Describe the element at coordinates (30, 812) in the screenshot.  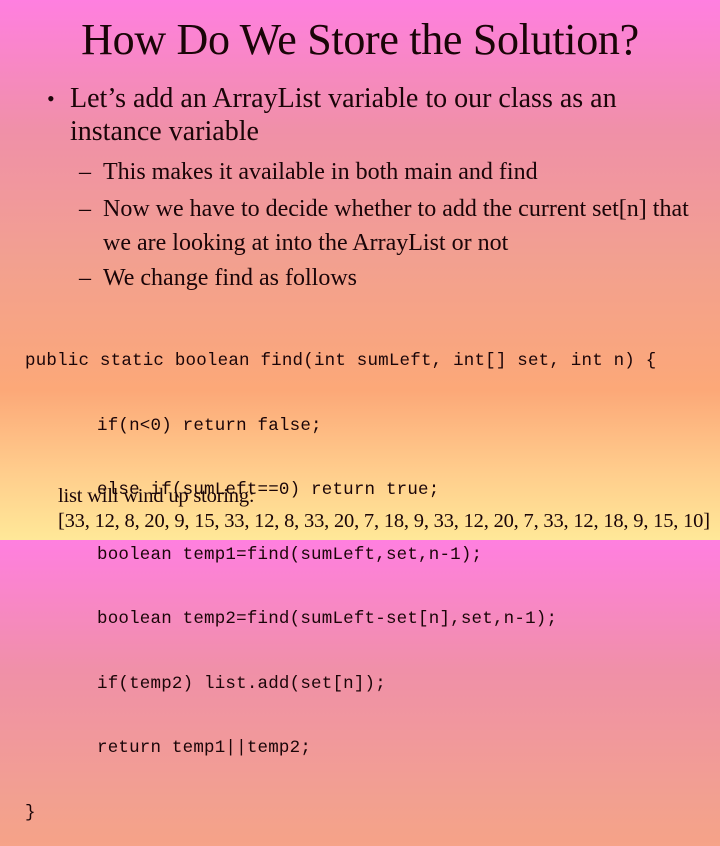
I see `code-line: }` at that location.